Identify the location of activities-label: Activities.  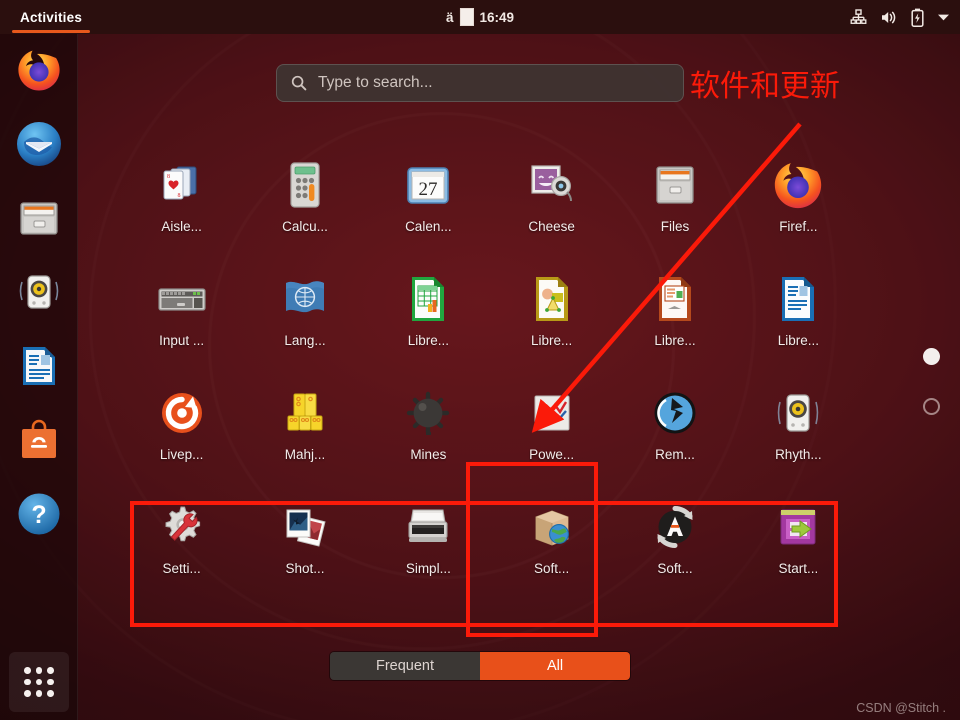
(51, 17).